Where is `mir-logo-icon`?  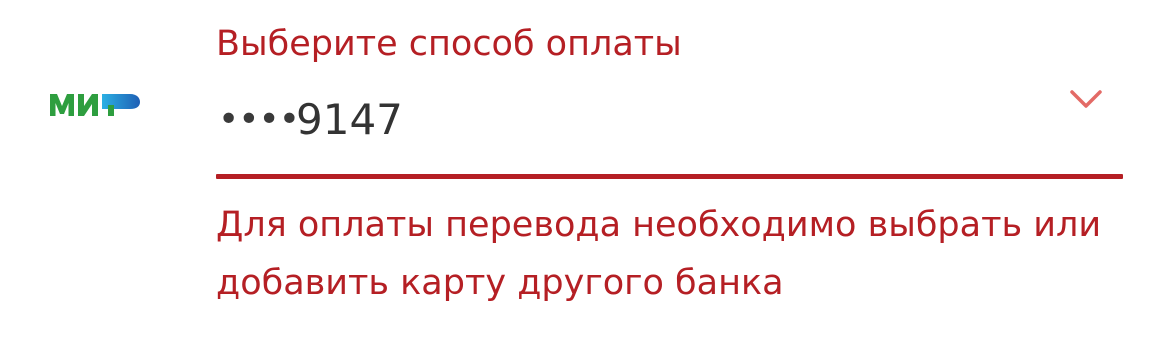
mir-logo-icon is located at coordinates (96, 105).